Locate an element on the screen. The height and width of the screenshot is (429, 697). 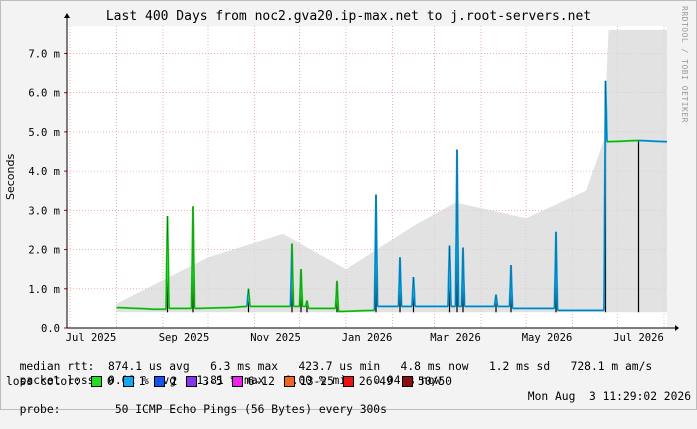
y-tick-label: 5.0 m is located at coordinates (44, 133).